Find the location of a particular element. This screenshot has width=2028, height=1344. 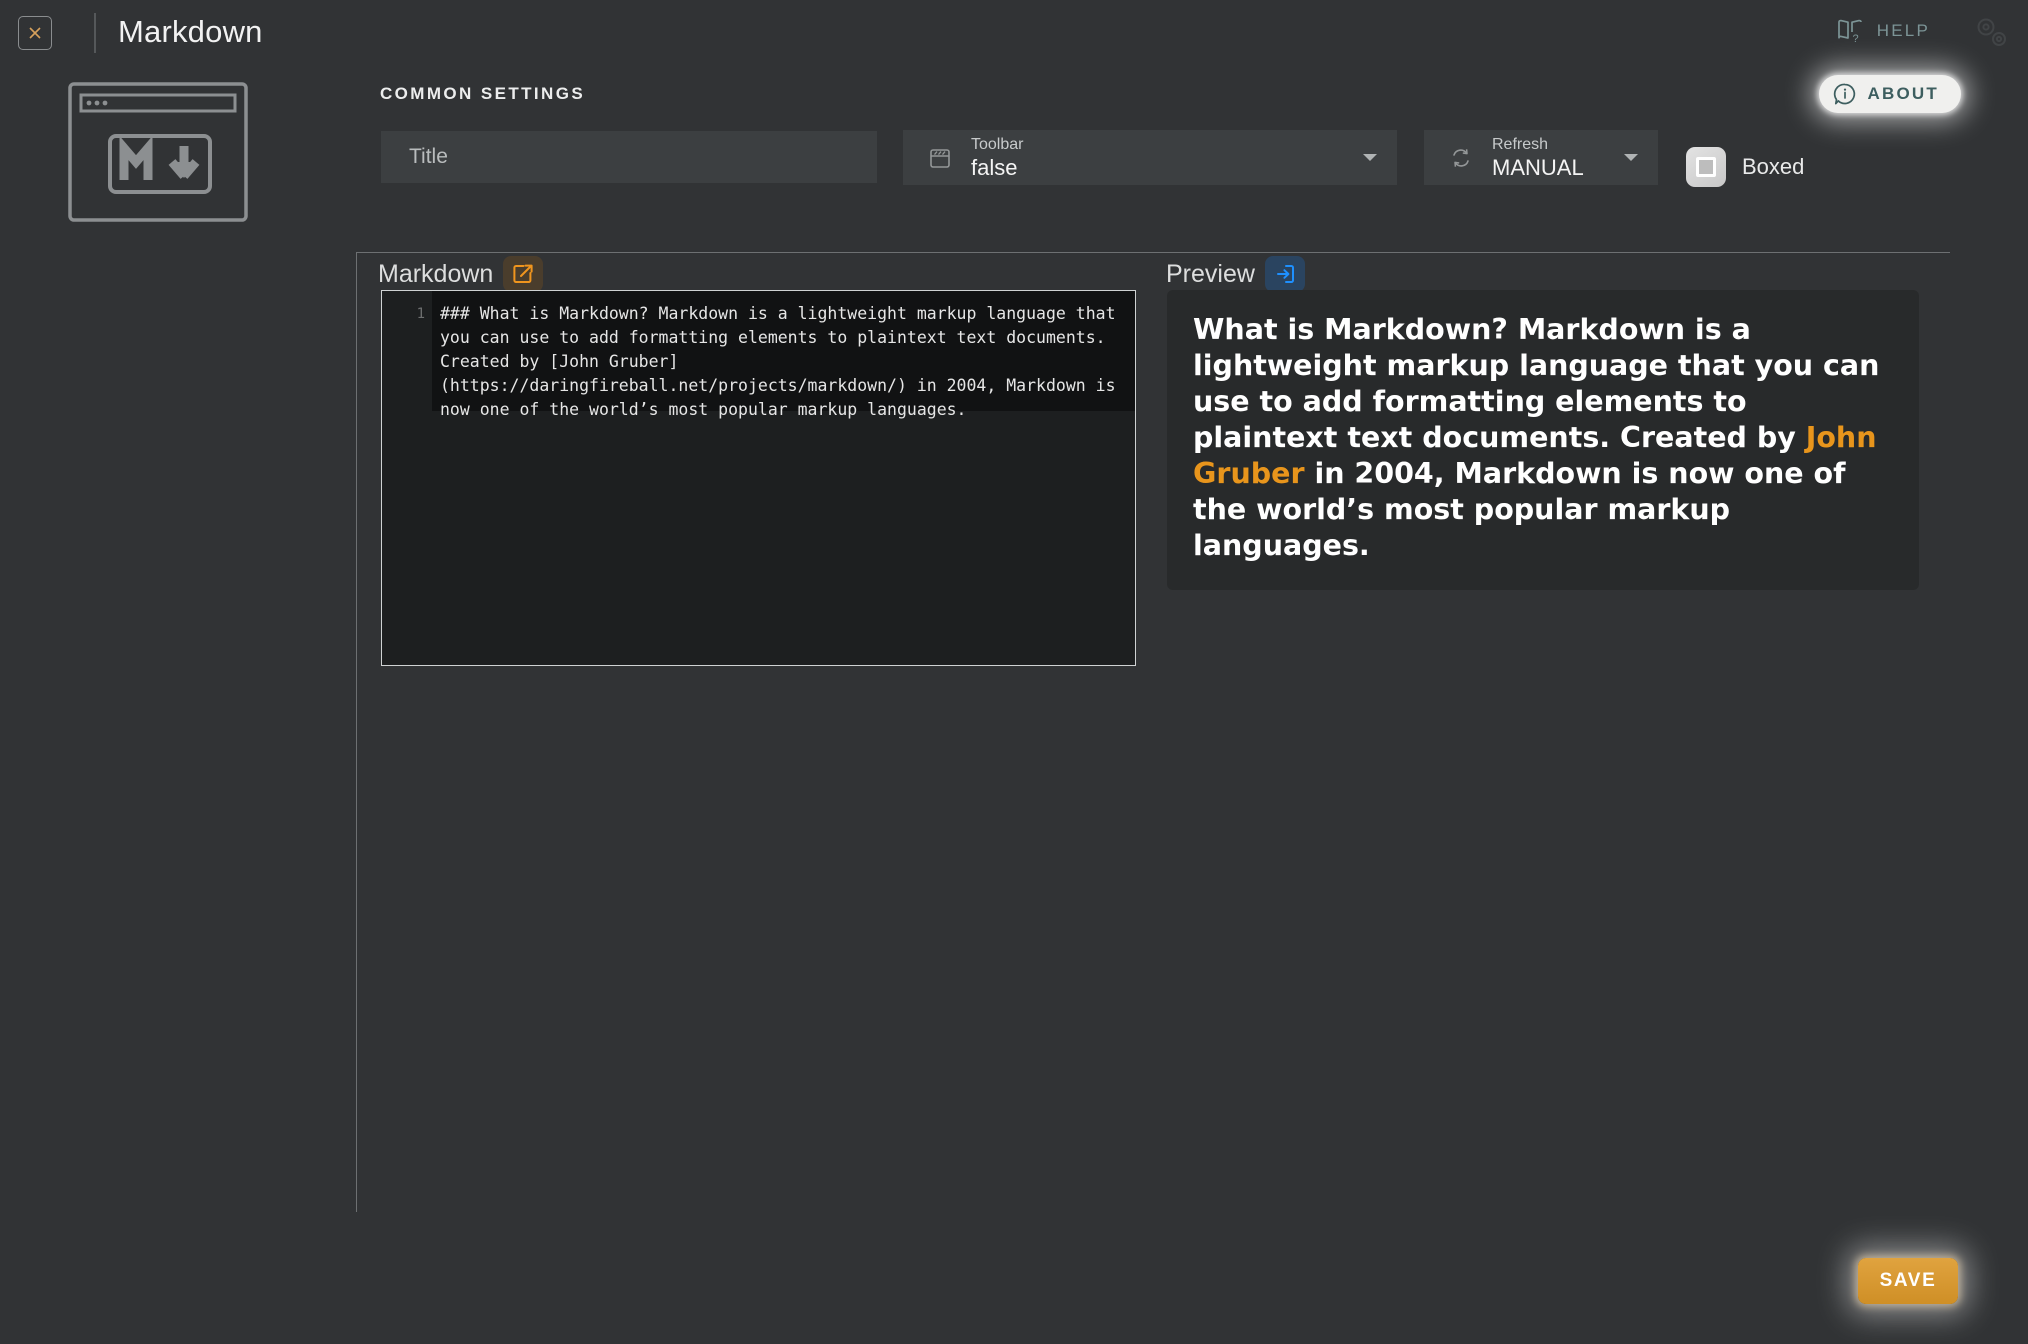

title-separator is located at coordinates (95, 33).